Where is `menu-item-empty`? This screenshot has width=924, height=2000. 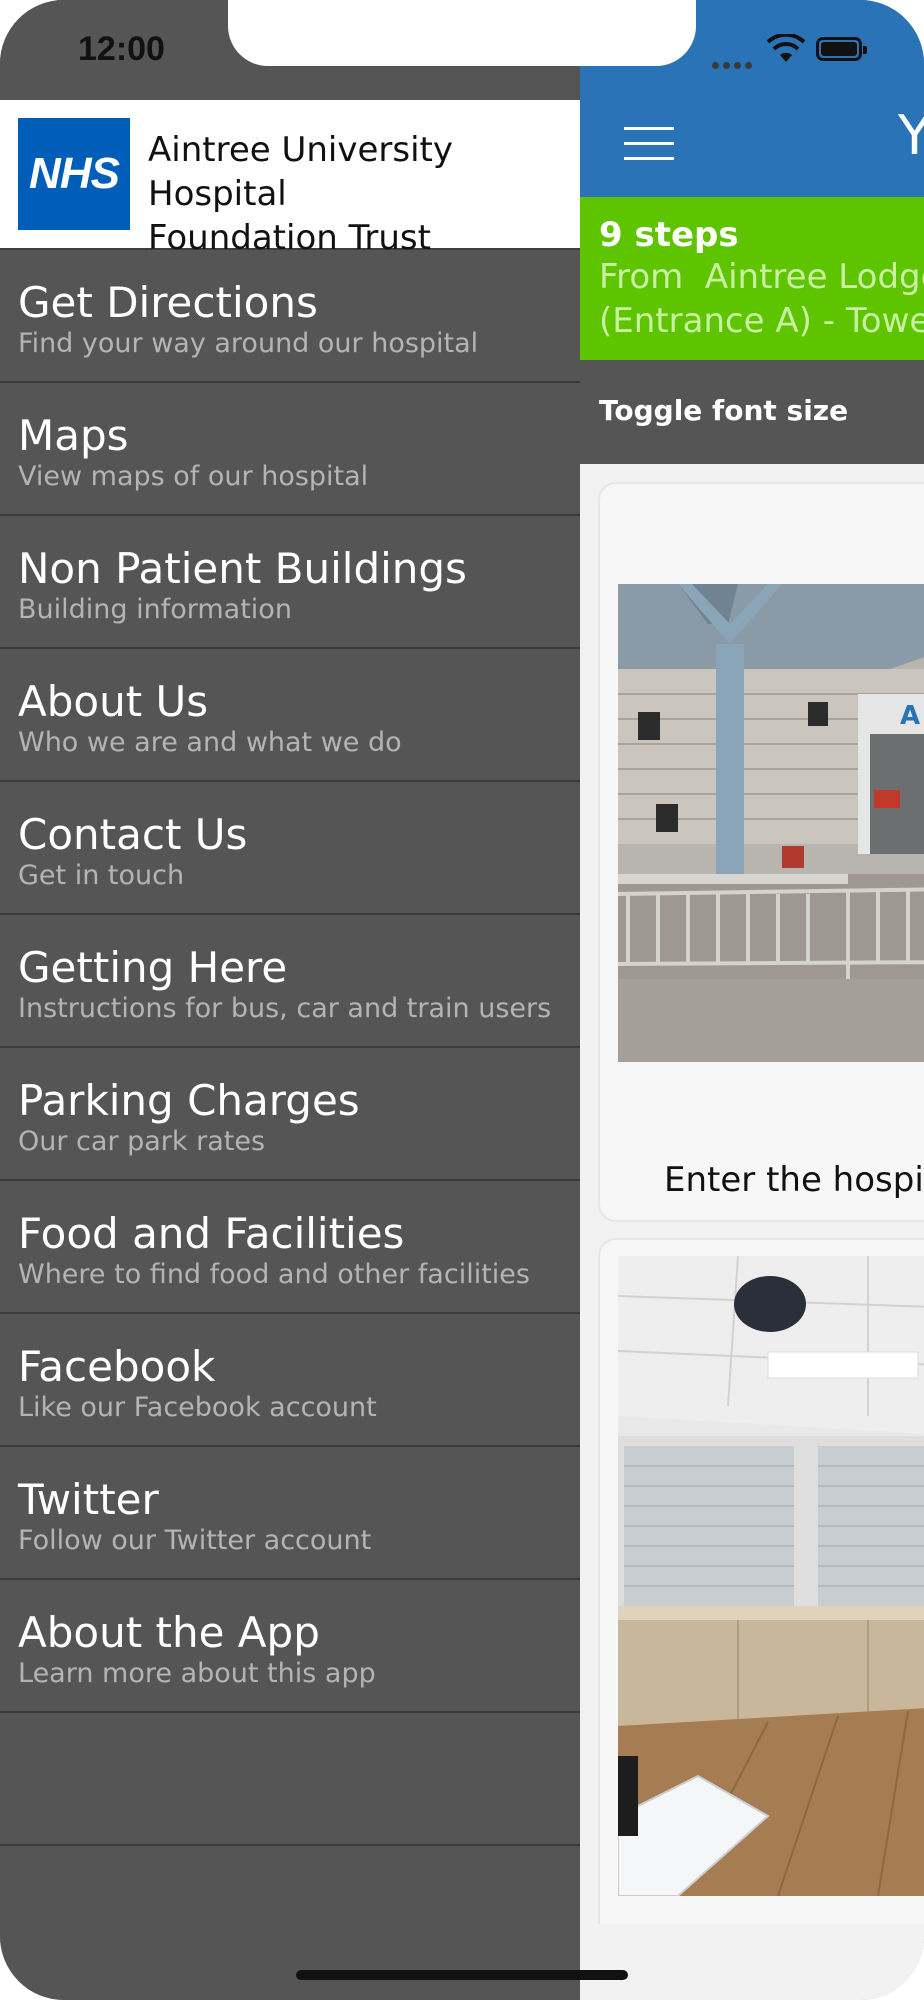
menu-item-empty is located at coordinates (290, 1779).